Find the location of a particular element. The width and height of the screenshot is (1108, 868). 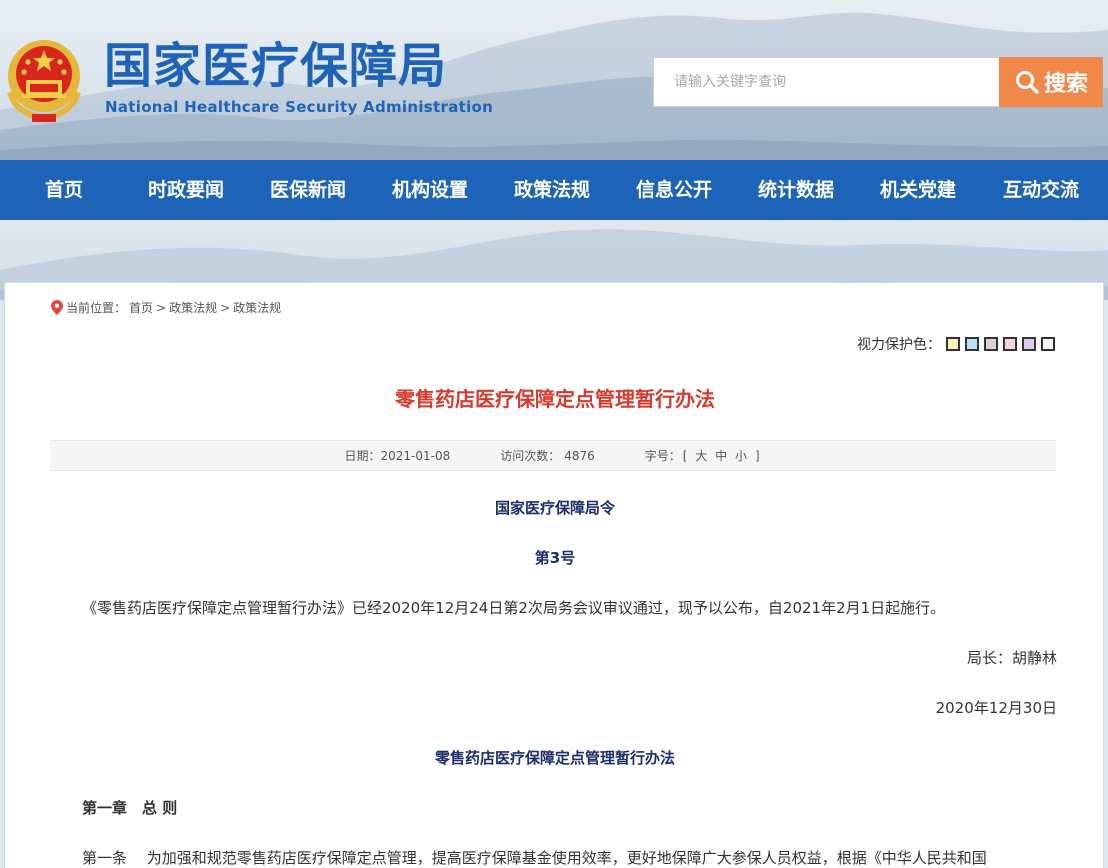

swatch-purple is located at coordinates (1029, 344).